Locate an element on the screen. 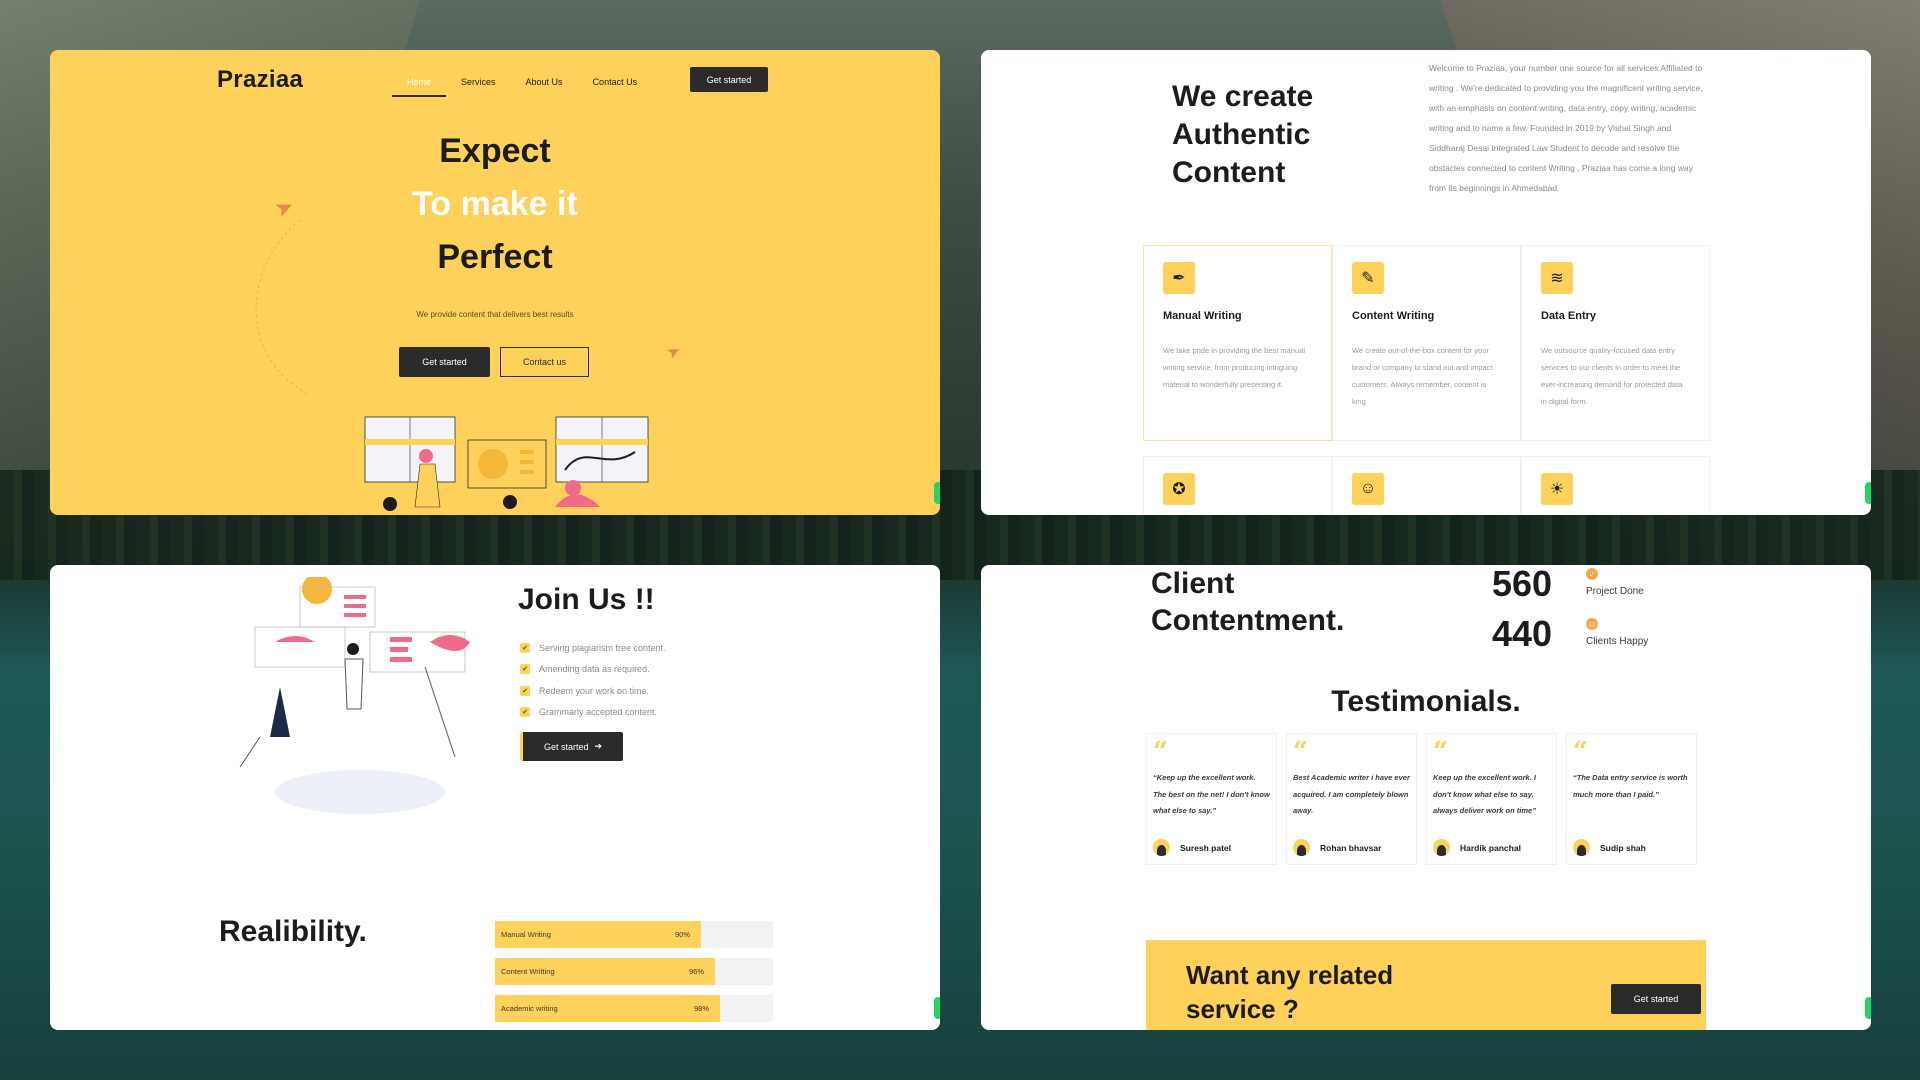 This screenshot has width=1920, height=1080. list-item-text: Amending data as required. is located at coordinates (594, 669).